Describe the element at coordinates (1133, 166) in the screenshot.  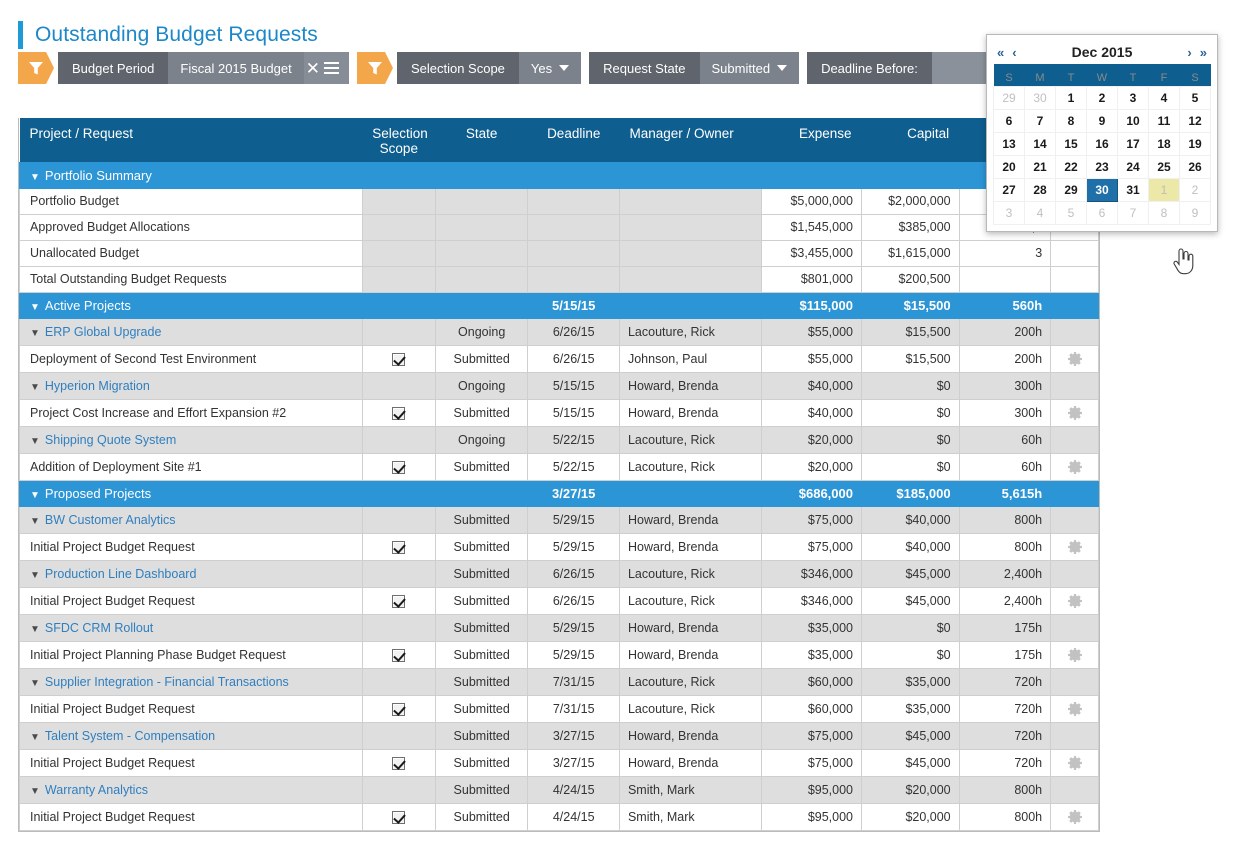
I see `datepicker-day: 24` at that location.